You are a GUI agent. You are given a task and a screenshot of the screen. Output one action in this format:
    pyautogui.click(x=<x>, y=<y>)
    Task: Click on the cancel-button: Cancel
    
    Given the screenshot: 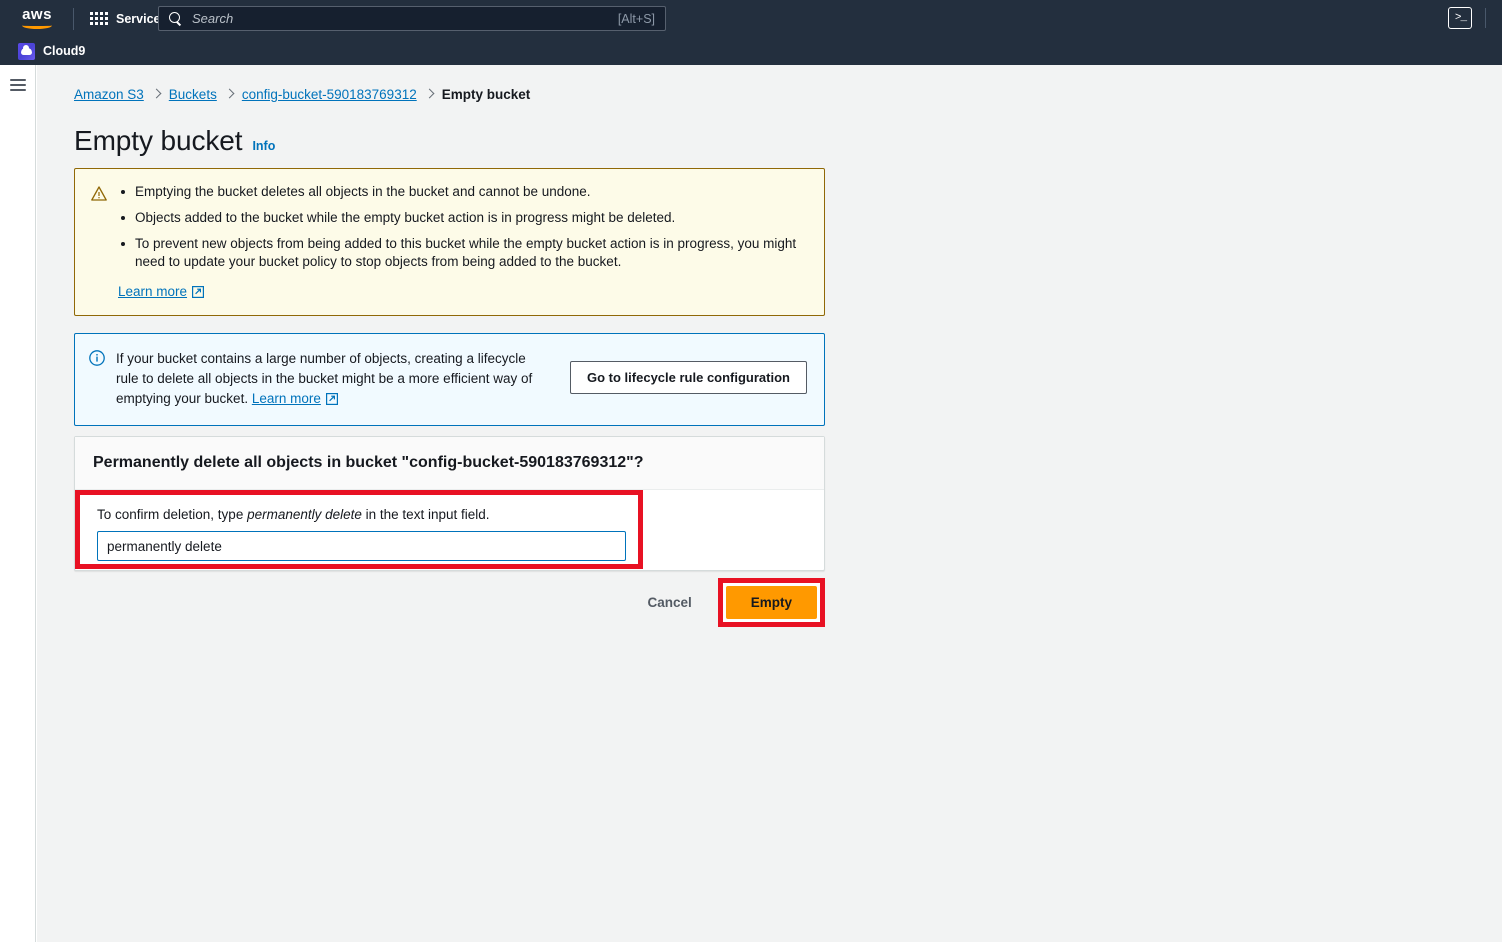 What is the action you would take?
    pyautogui.click(x=669, y=602)
    